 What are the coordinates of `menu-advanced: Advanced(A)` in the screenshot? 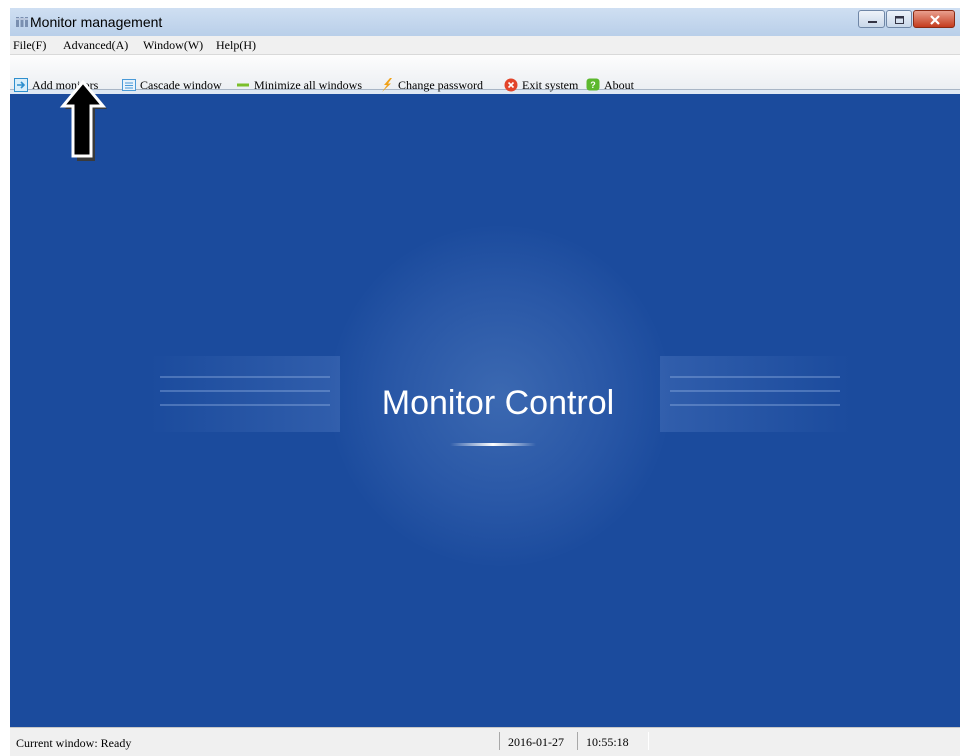 It's located at (95, 45).